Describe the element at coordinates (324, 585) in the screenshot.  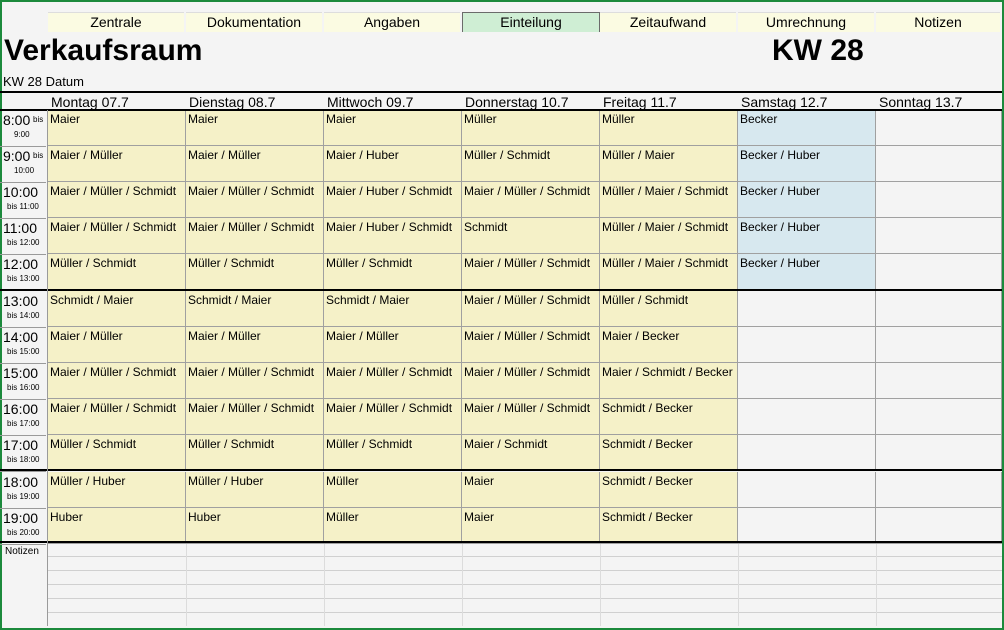
I see `notes-column-line` at that location.